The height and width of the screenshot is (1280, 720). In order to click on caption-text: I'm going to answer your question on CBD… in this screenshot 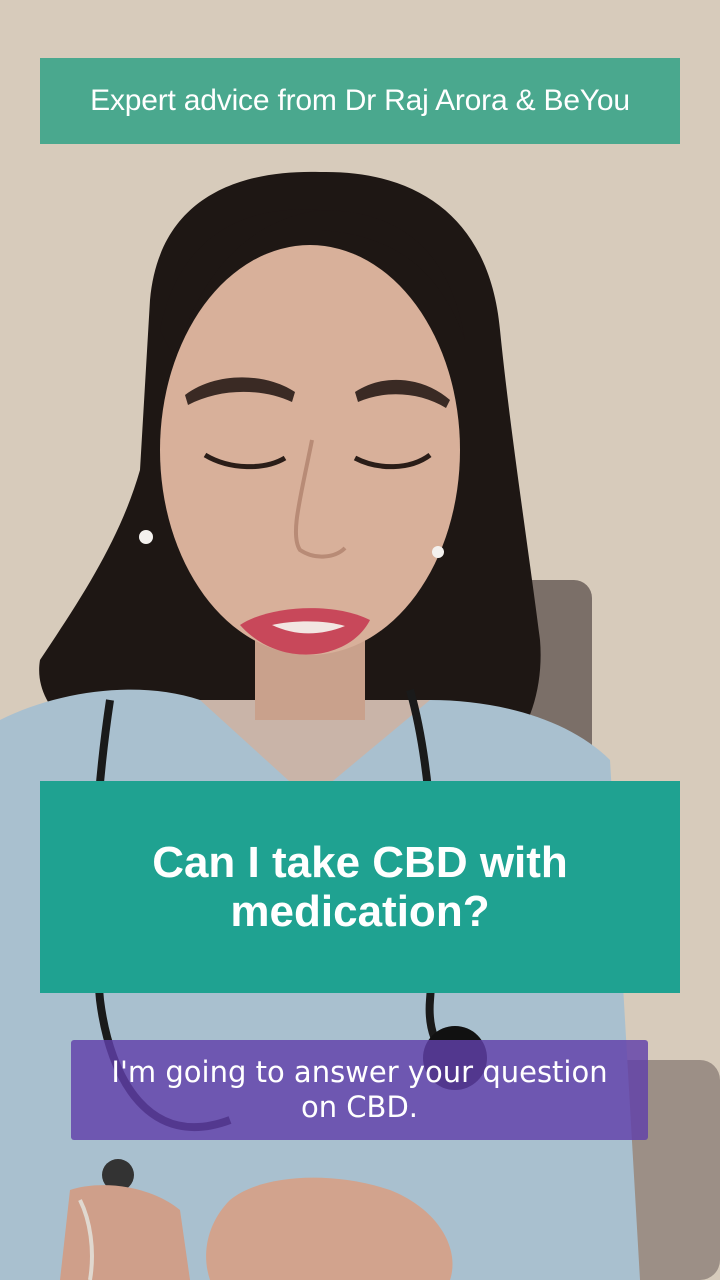, I will do `click(359, 1089)`.